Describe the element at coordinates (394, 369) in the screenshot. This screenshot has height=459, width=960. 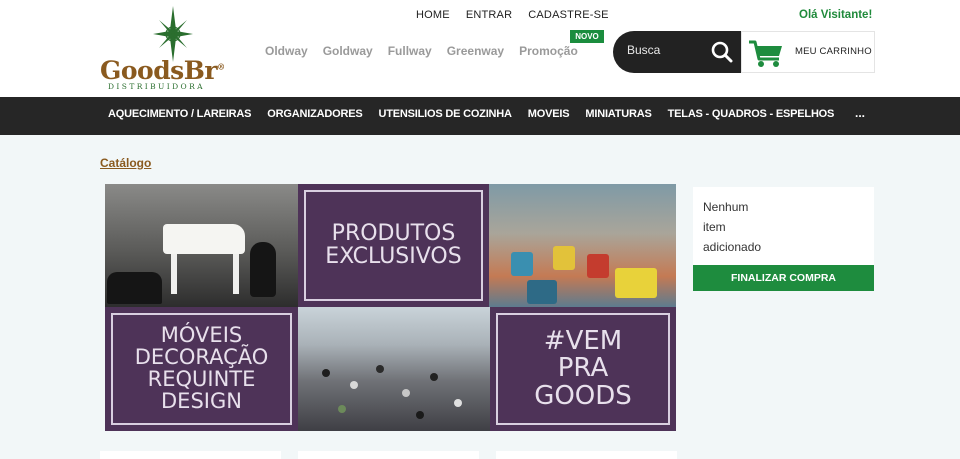
I see `banner-photo-crowd` at that location.